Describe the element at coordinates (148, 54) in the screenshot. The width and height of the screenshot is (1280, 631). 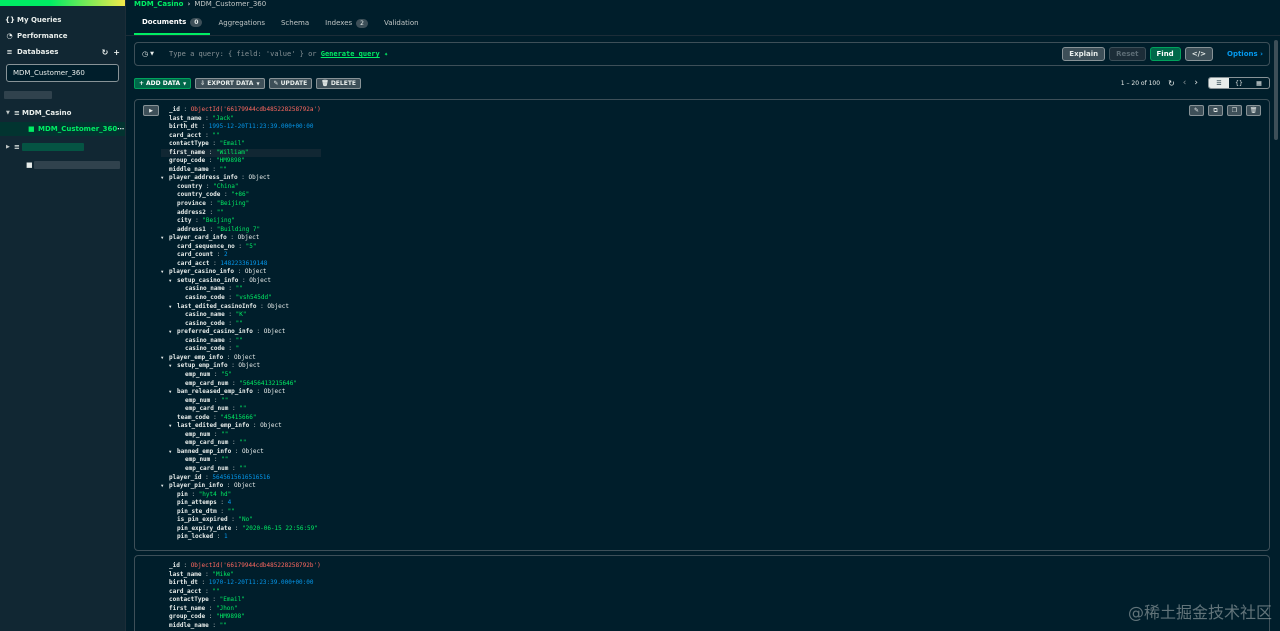
I see `query-history-button: ◷ ▼` at that location.